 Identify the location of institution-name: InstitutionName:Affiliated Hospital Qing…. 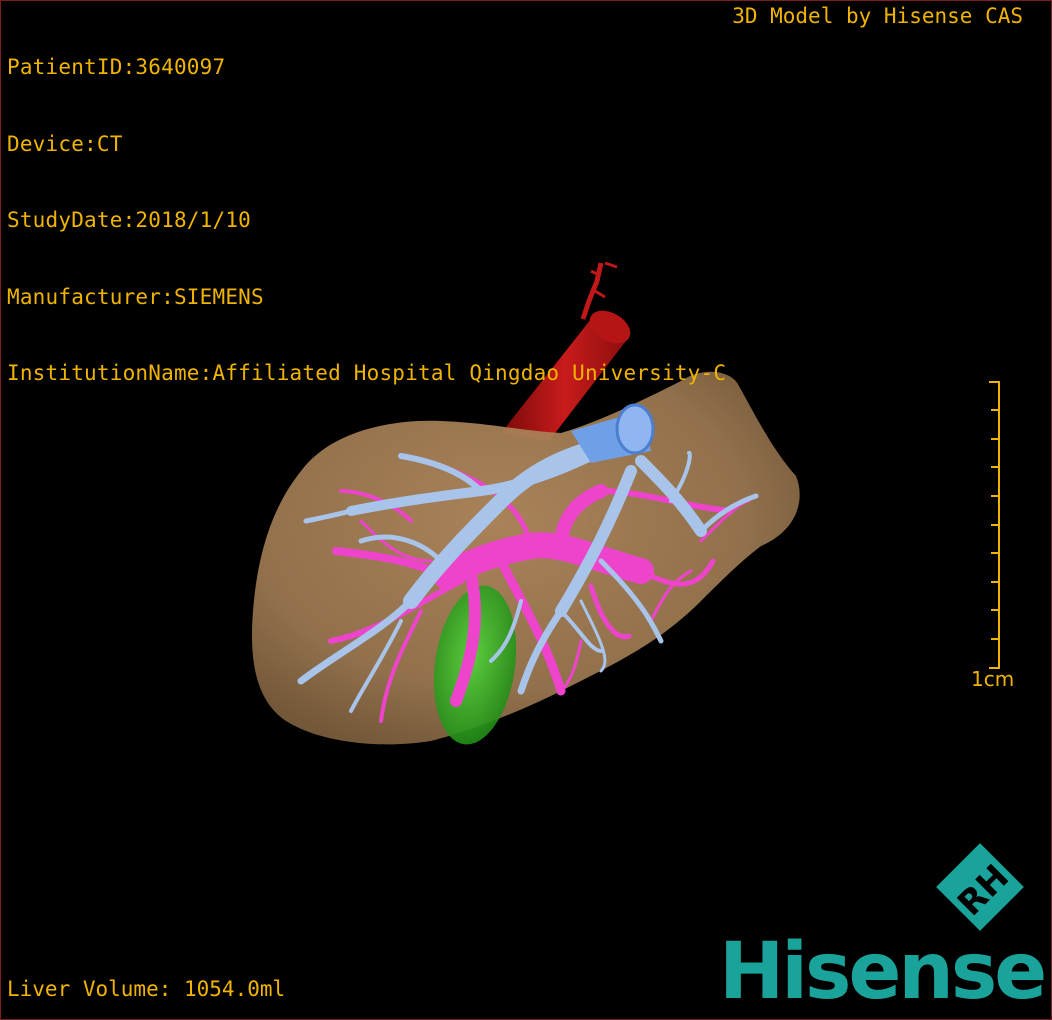
(367, 373).